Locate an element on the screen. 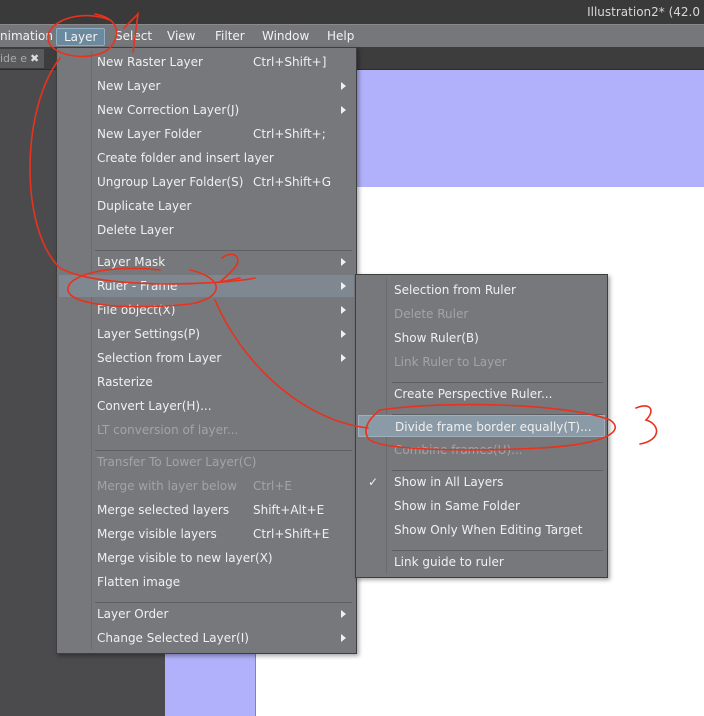 The height and width of the screenshot is (716, 704). menu-item-change-selected-layer-i: Change Selected Layer(I) is located at coordinates (206, 638).